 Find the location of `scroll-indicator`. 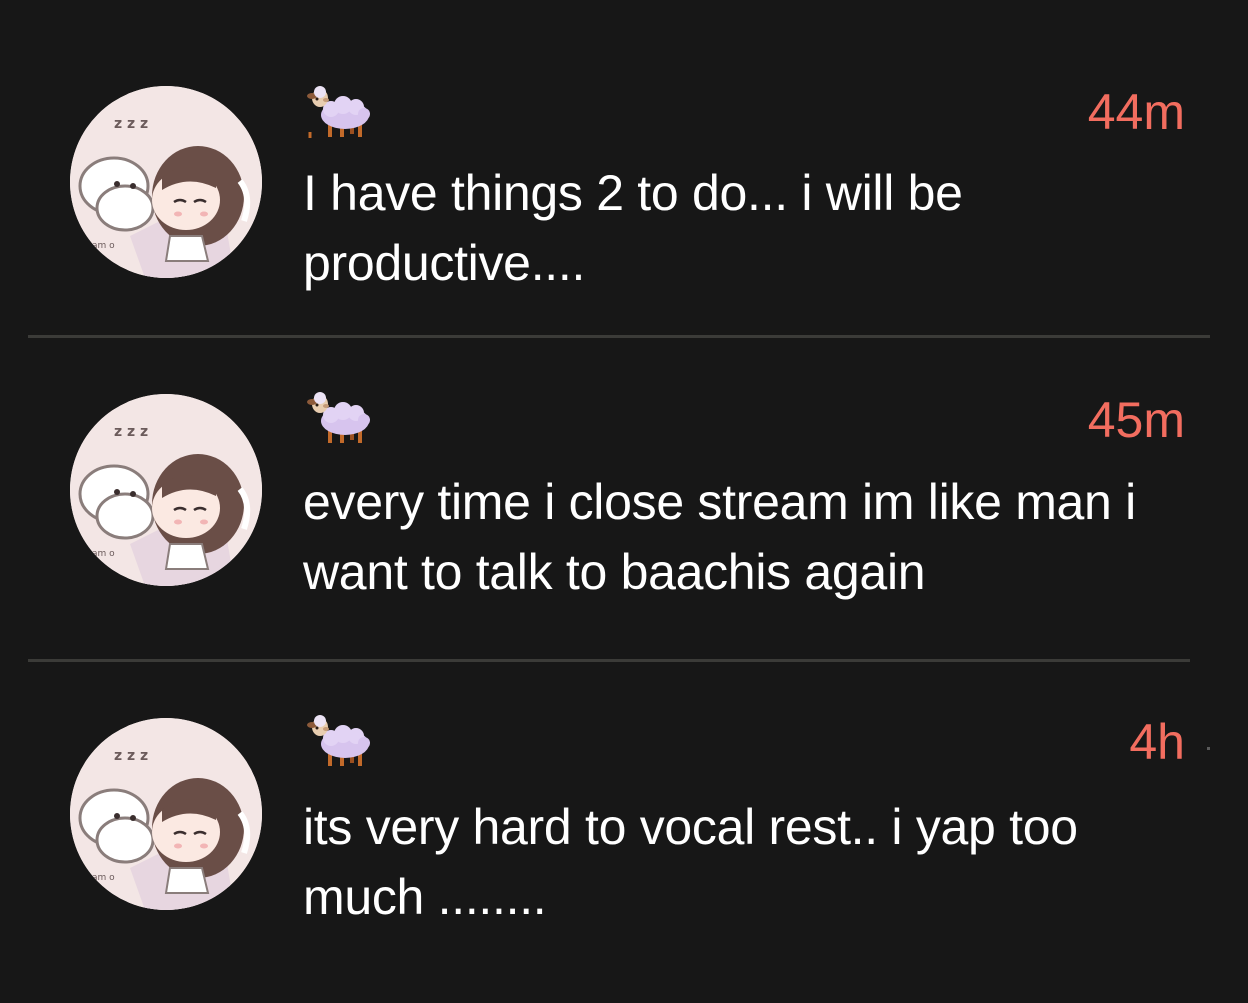

scroll-indicator is located at coordinates (1208, 748).